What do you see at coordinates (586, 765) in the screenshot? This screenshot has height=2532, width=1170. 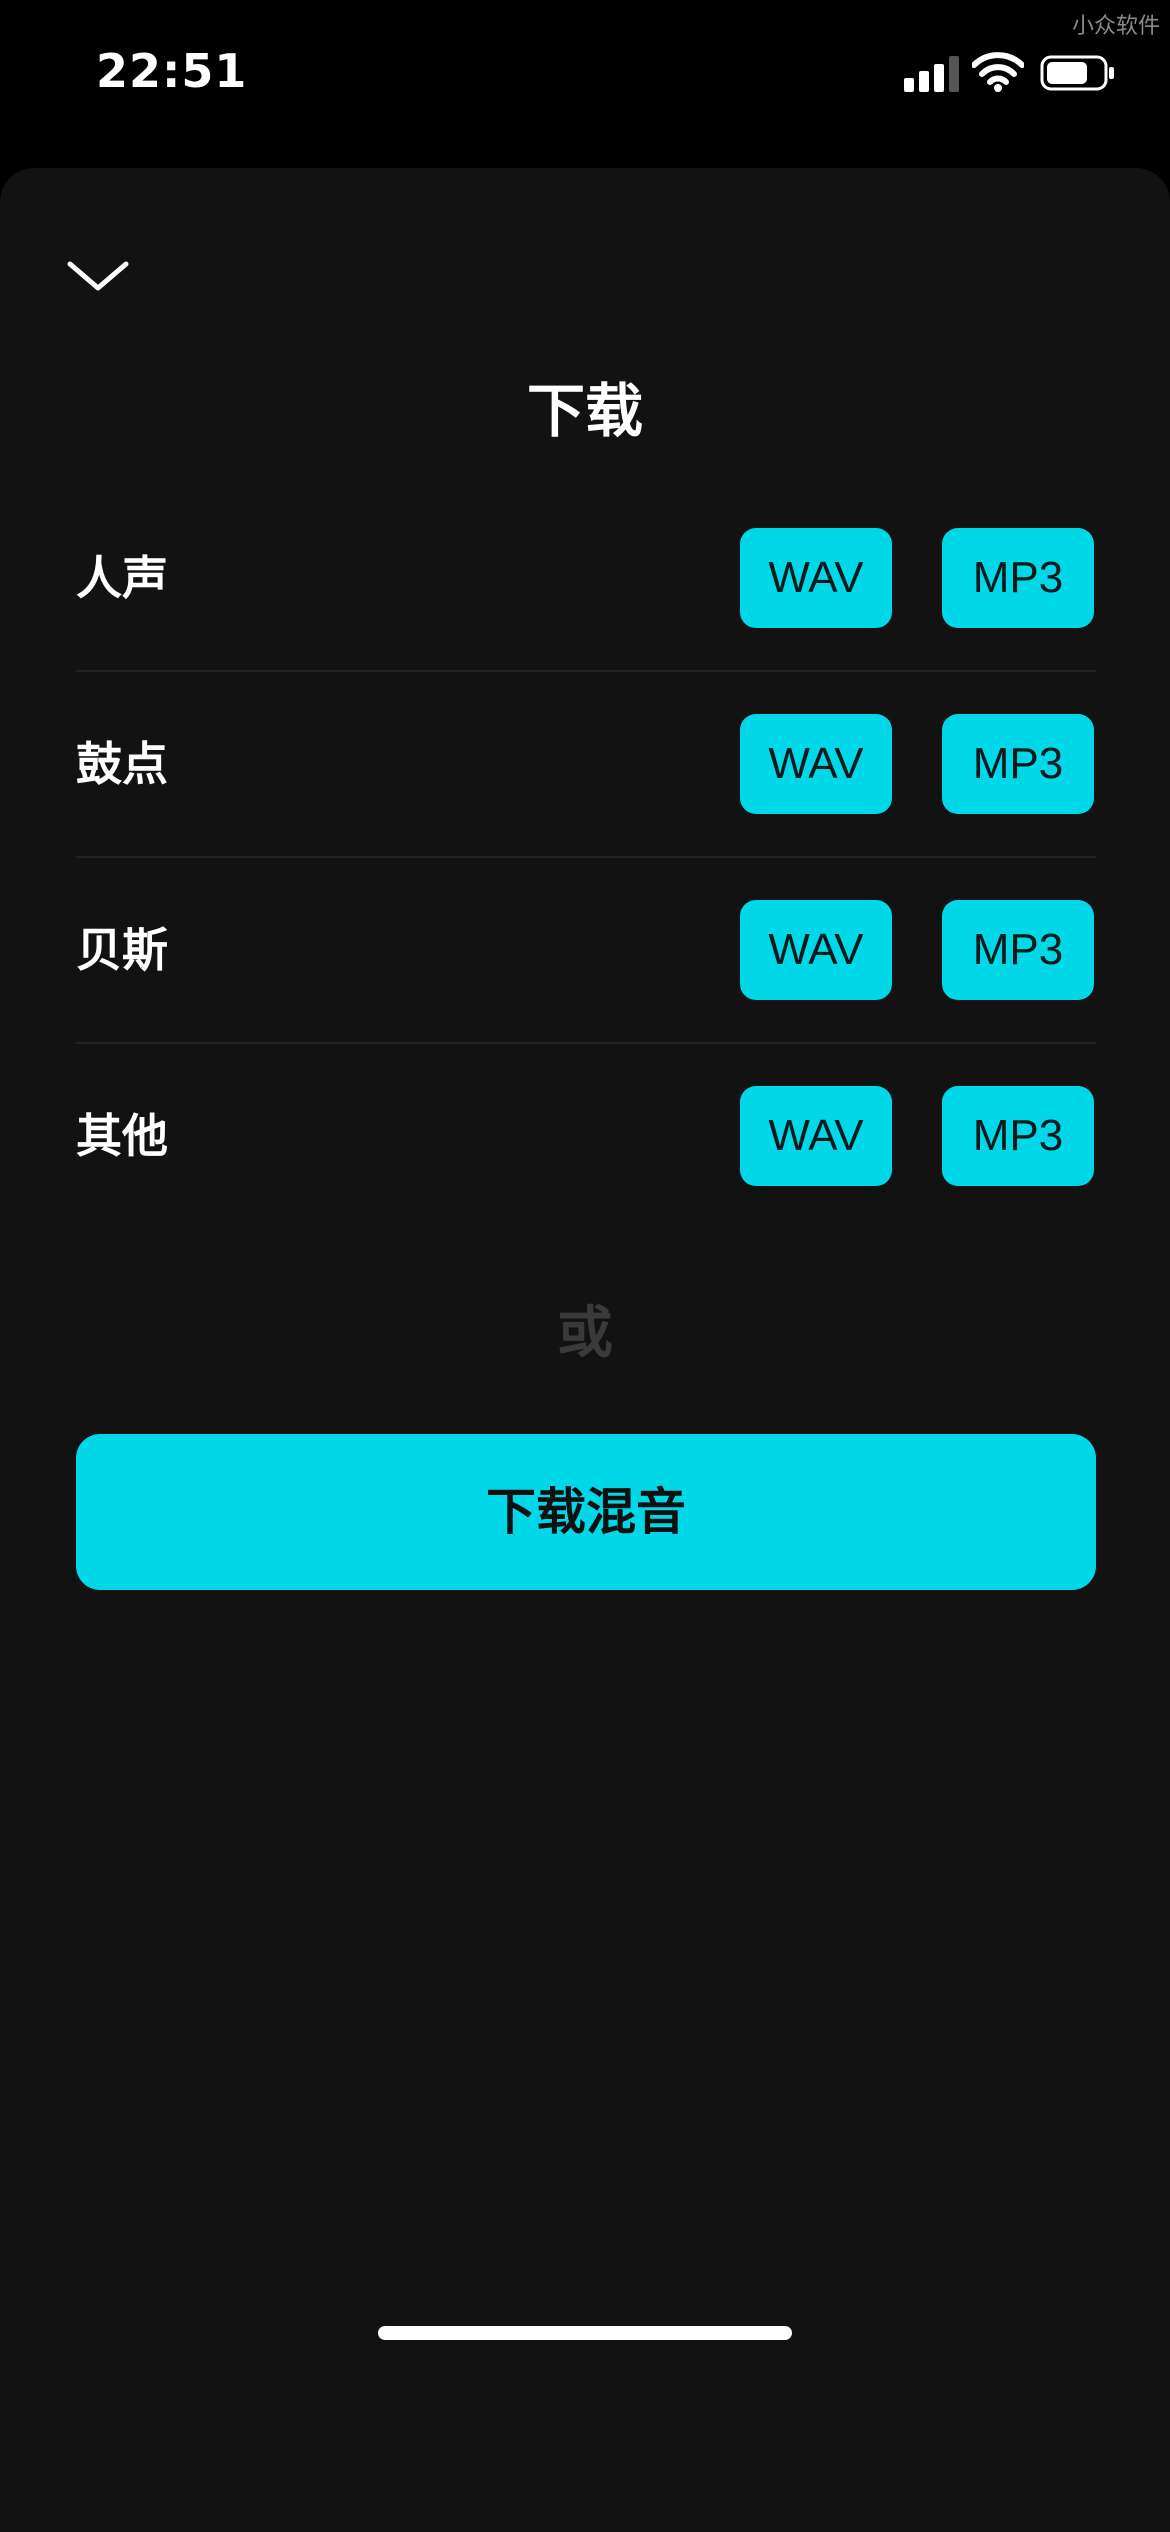 I see `track-row-drums: 鼓点 WAV MP3` at bounding box center [586, 765].